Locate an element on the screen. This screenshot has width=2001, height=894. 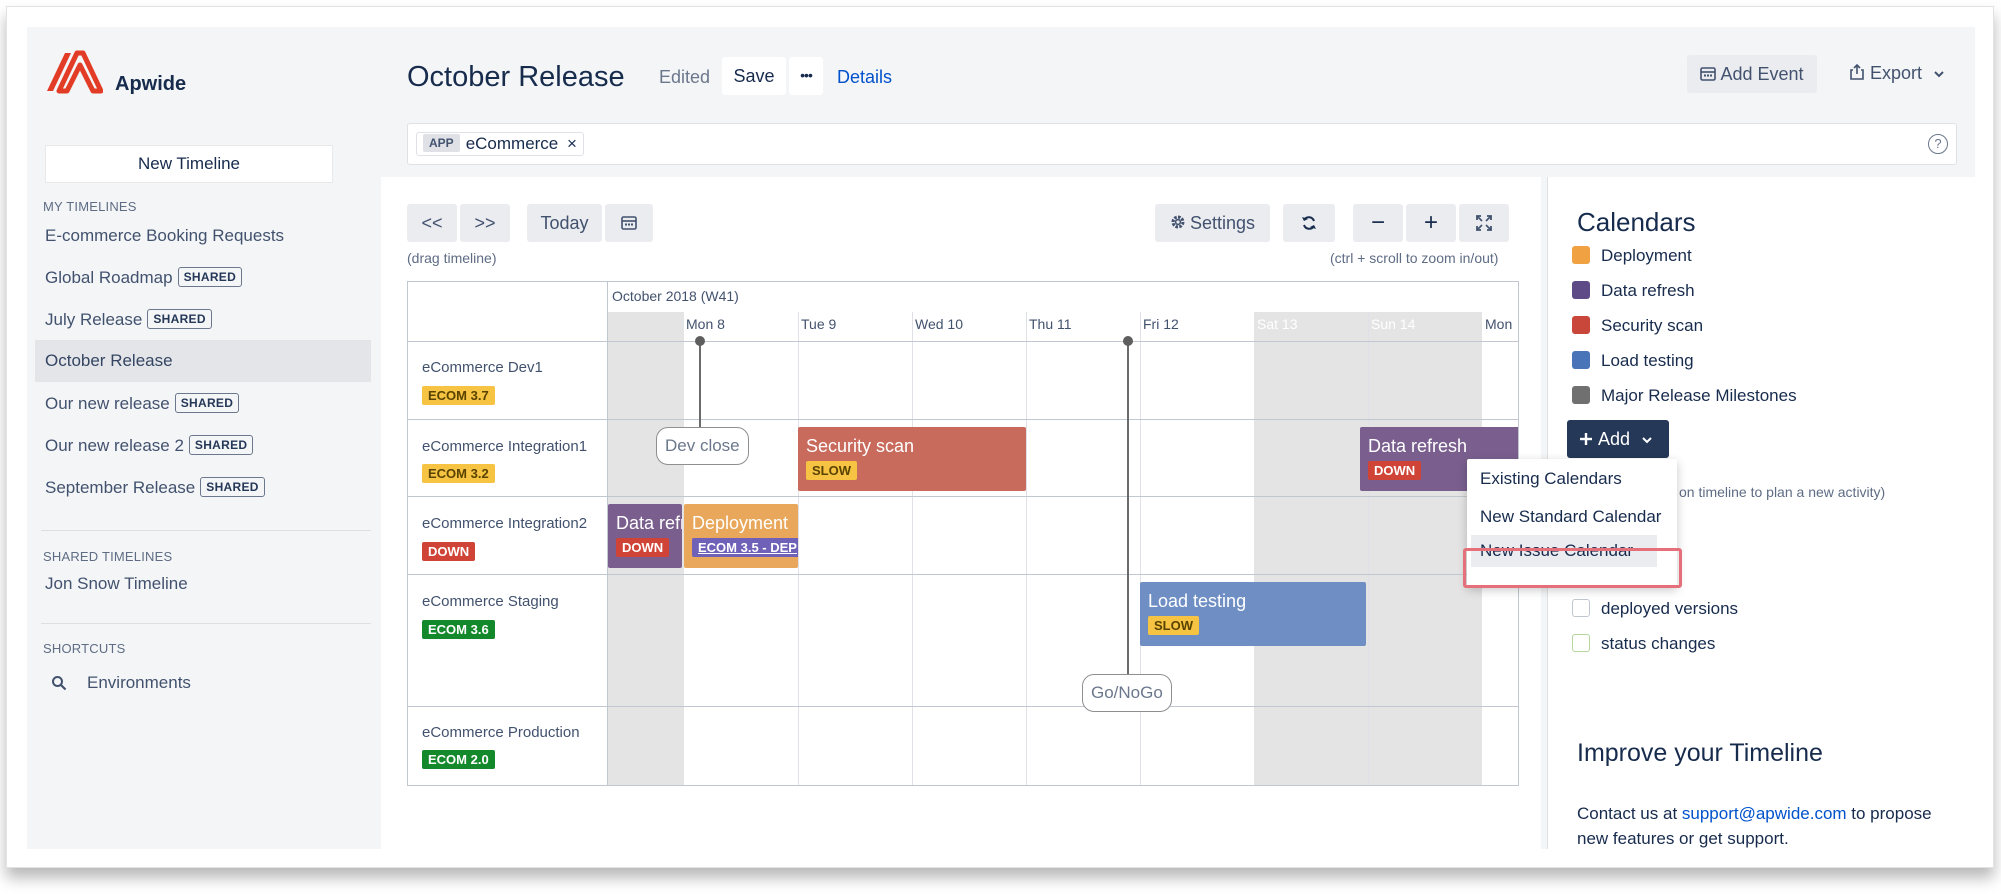
plus-icon is located at coordinates (1586, 439).